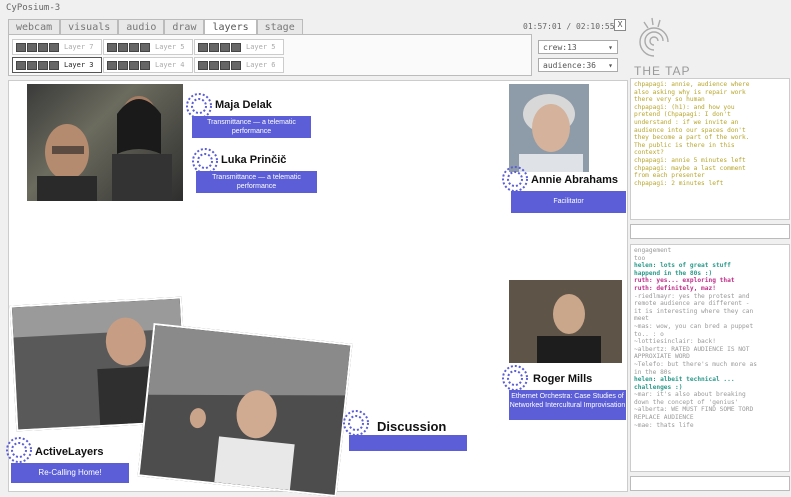 The image size is (791, 497). What do you see at coordinates (690, 160) in the screenshot?
I see `chat-message: chpapagi: annie 5 minutes left` at bounding box center [690, 160].